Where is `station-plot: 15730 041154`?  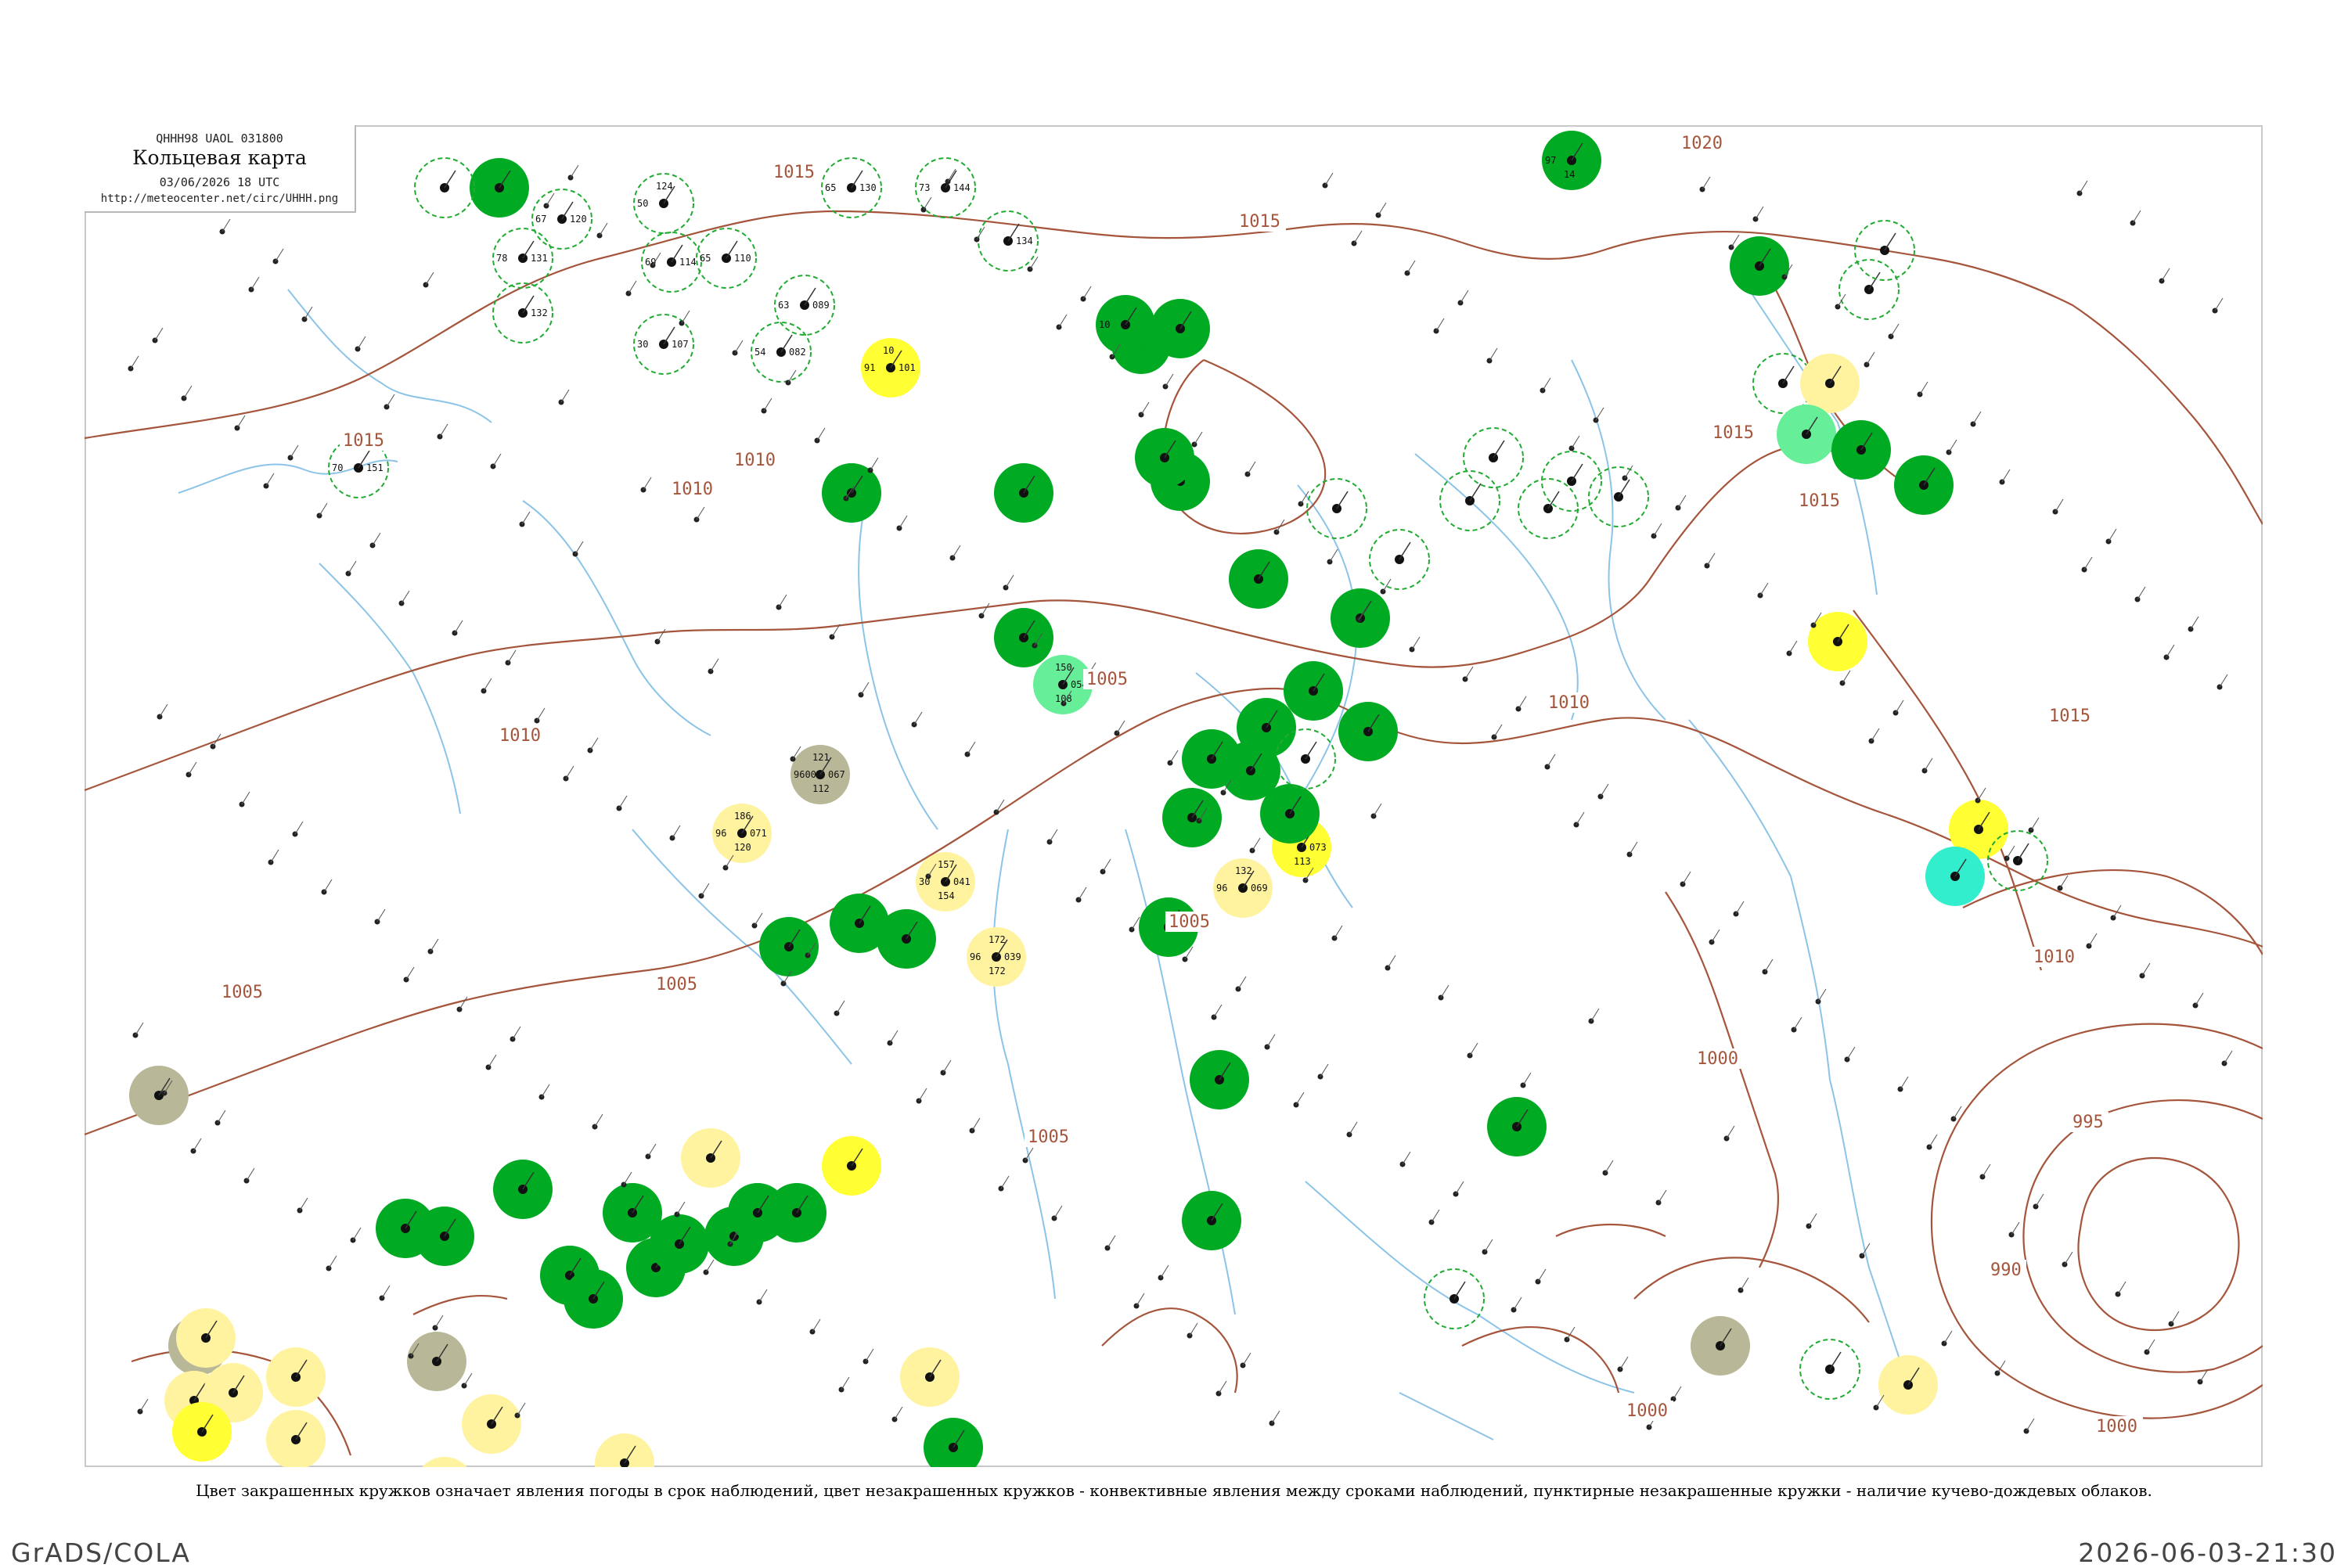 station-plot: 15730 041154 is located at coordinates (945, 882).